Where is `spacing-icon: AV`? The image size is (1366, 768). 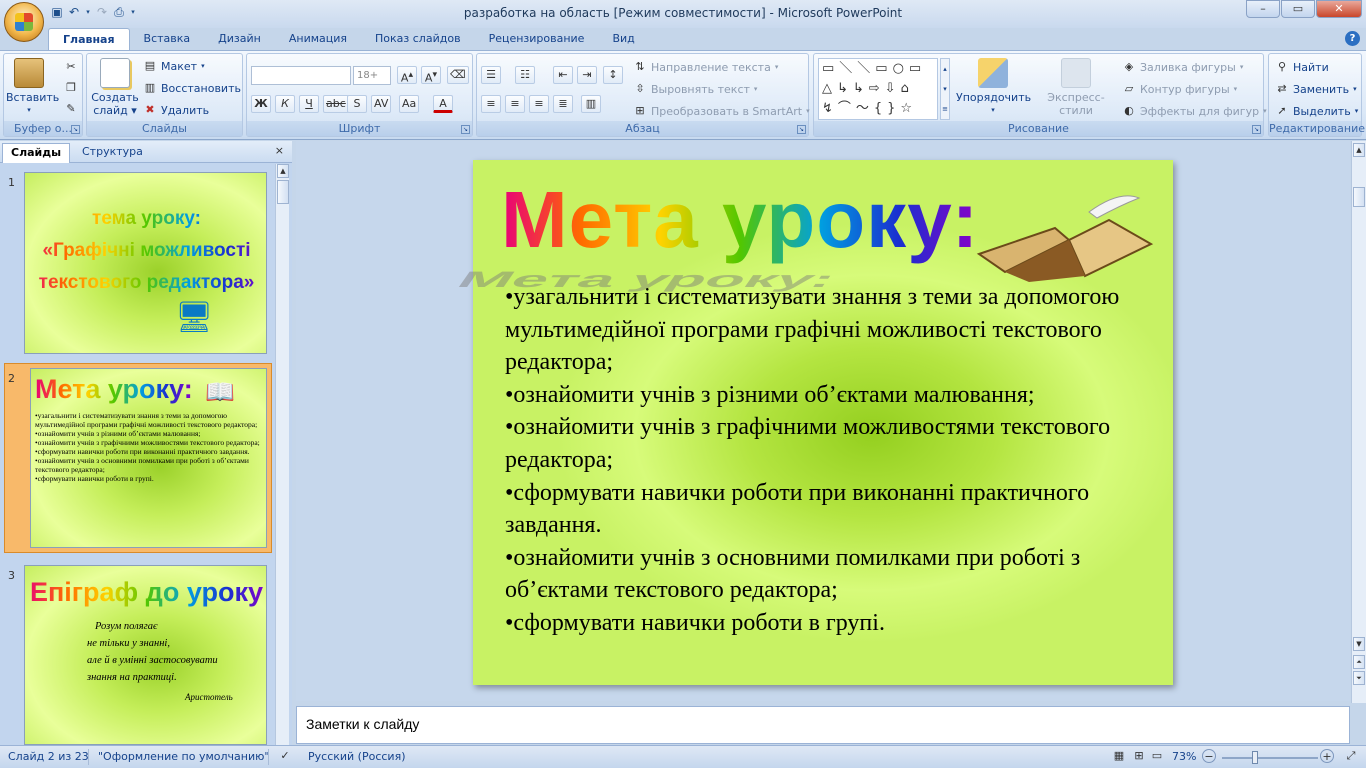
spacing-icon: AV is located at coordinates (381, 104).